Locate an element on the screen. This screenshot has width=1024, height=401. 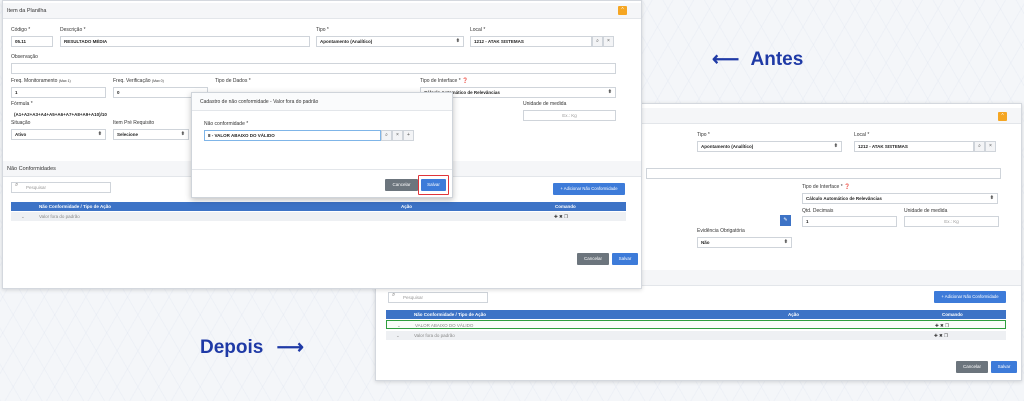
table-row: ⌄ VALOR ABAIXO DO VÁLIDO ✚ ✖ ❐ is located at coordinates (696, 324).